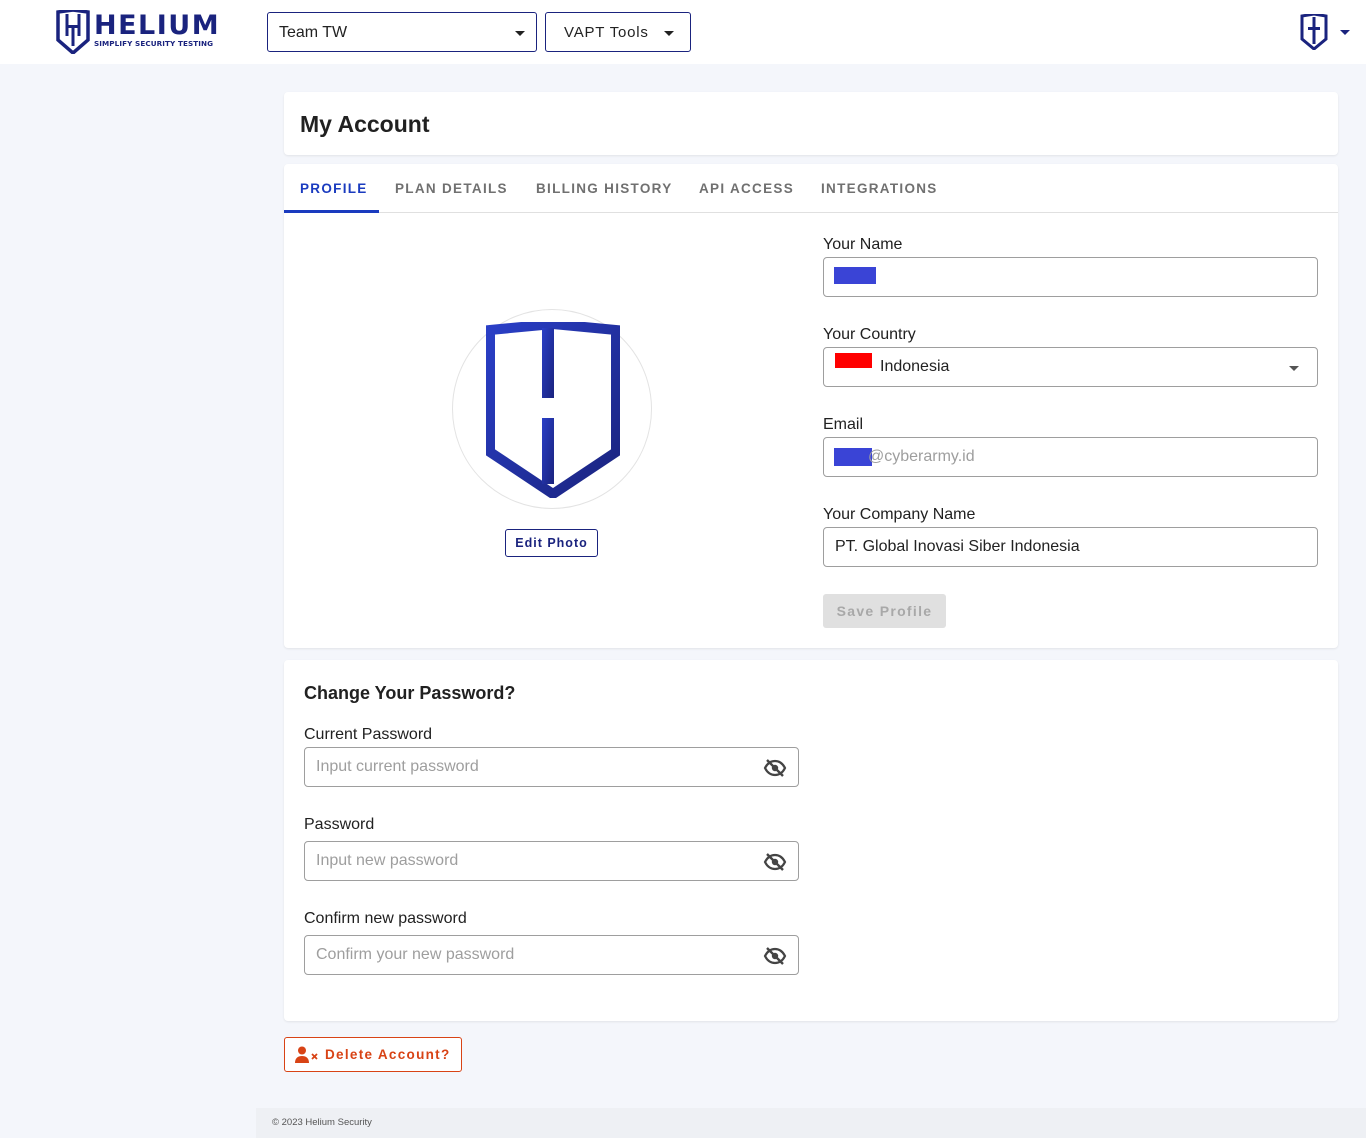 The height and width of the screenshot is (1138, 1366). I want to click on email-field: @cyberarmy.id, so click(1070, 457).